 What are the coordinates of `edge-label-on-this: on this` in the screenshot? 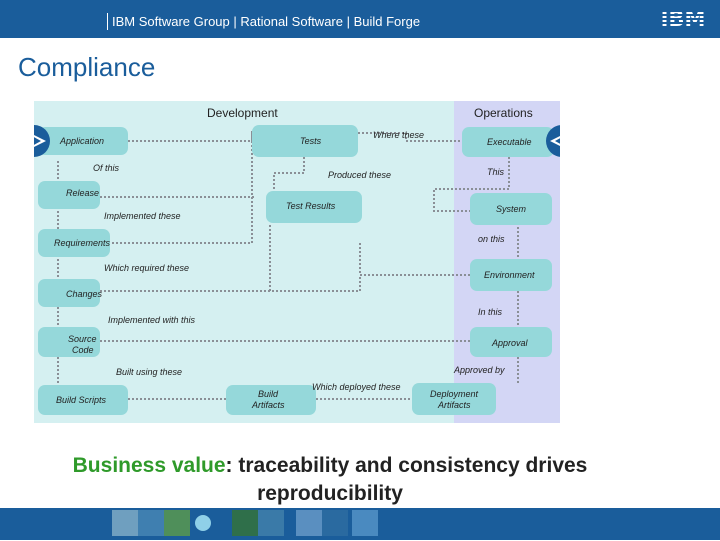 It's located at (491, 239).